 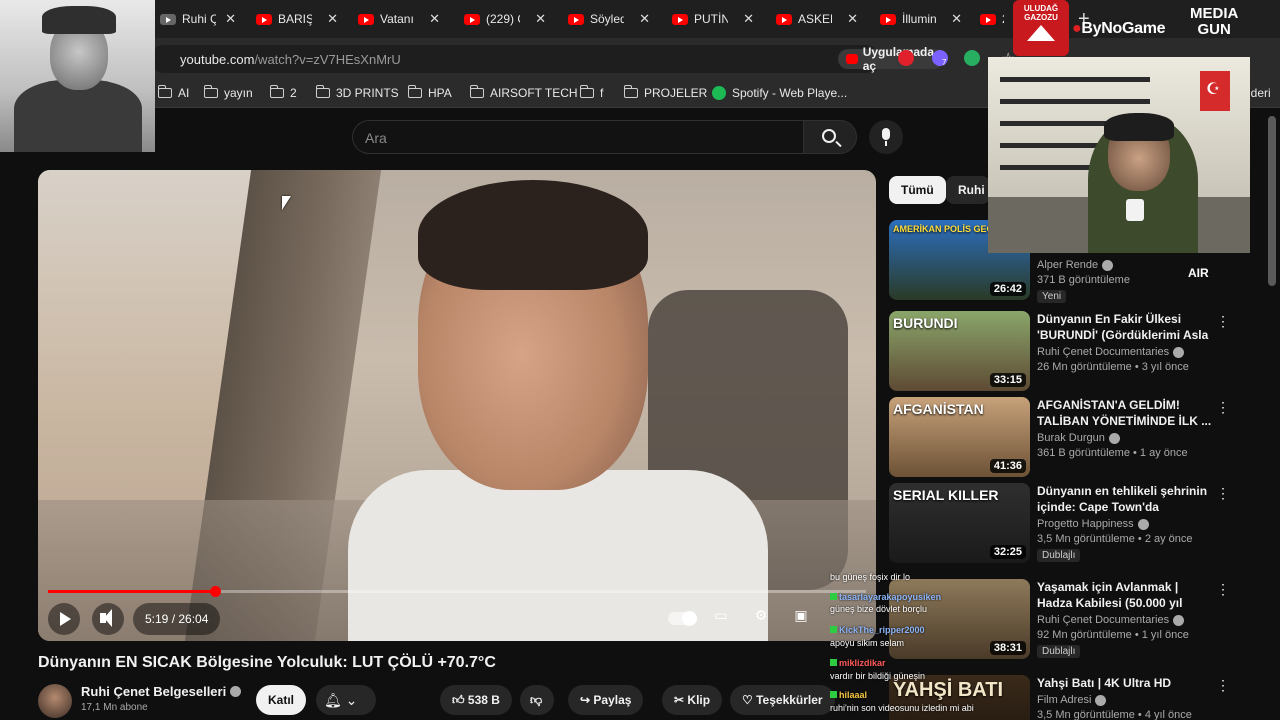 What do you see at coordinates (1215, 91) in the screenshot?
I see `turkish-flag-icon` at bounding box center [1215, 91].